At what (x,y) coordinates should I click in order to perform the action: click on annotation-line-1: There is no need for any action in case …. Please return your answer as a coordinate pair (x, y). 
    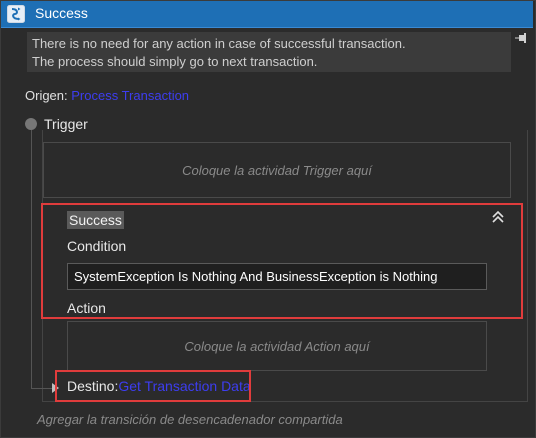
    Looking at the image, I should click on (219, 43).